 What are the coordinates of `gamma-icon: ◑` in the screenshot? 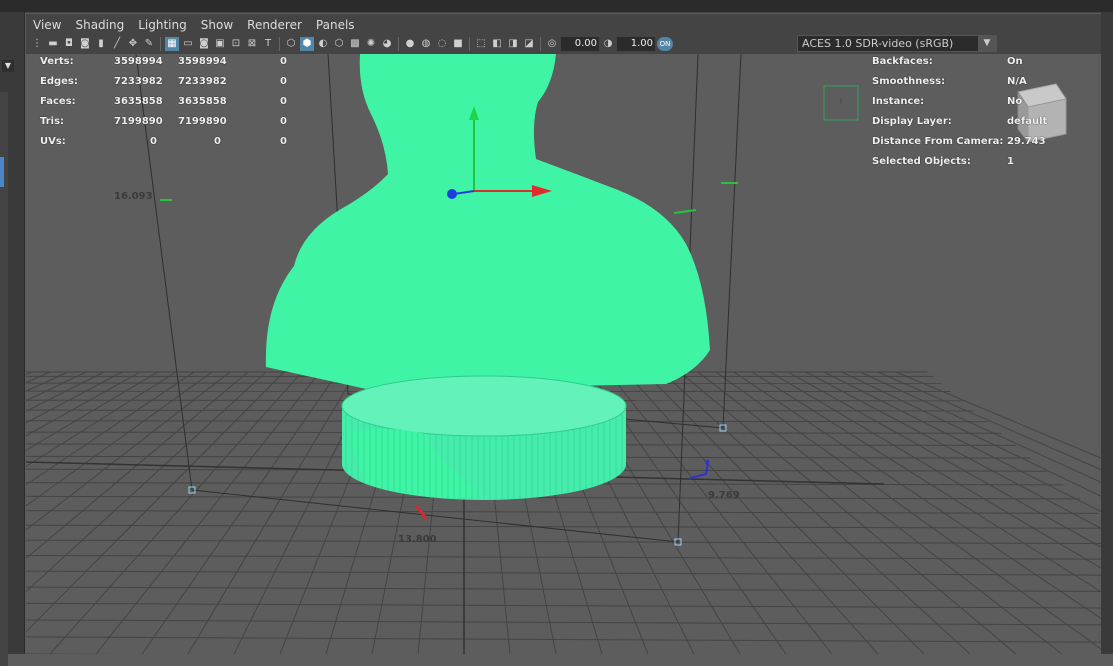 It's located at (608, 44).